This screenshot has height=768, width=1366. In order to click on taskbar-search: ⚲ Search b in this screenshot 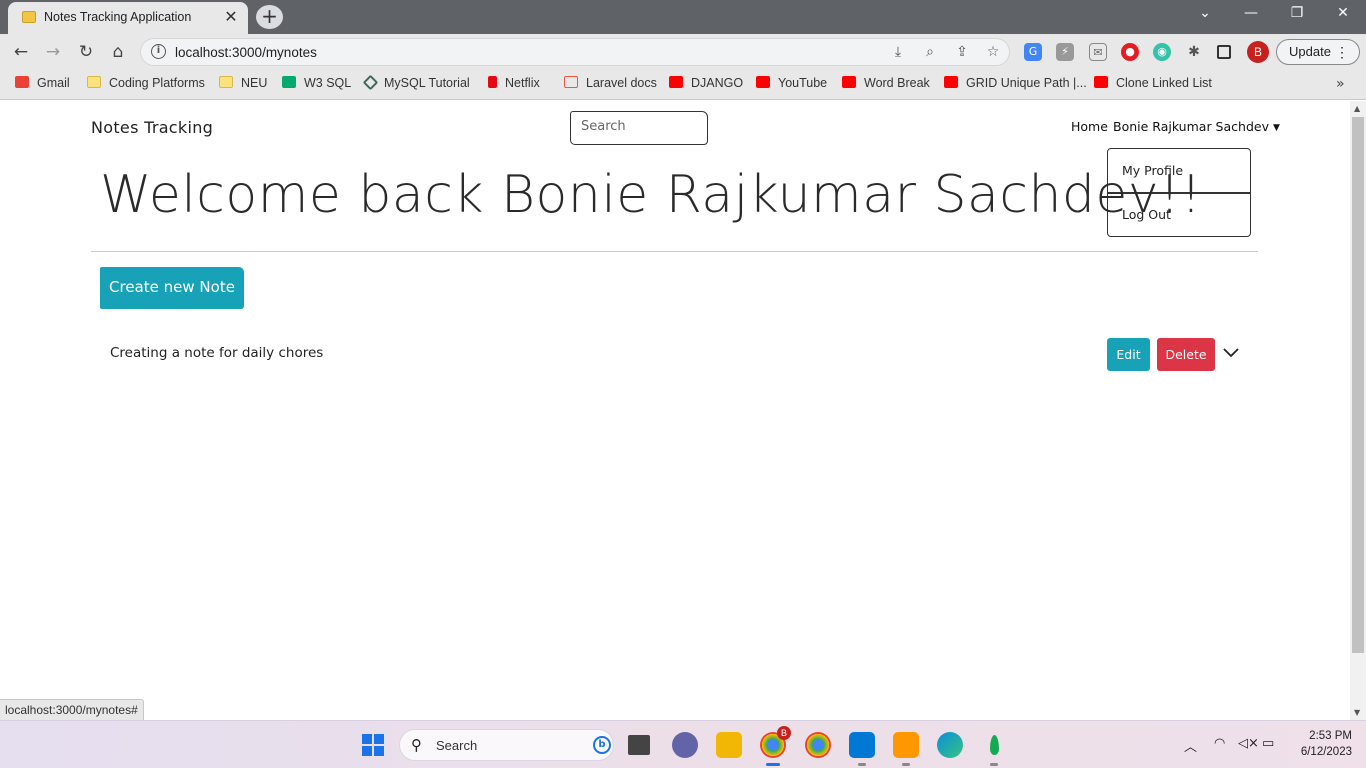, I will do `click(506, 745)`.